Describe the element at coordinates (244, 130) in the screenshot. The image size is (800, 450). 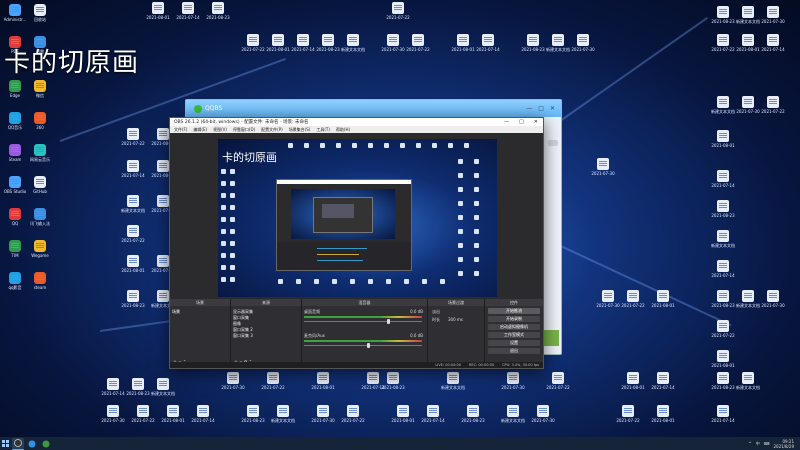
I see `menu-docks: 停靠窗口(D)` at that location.